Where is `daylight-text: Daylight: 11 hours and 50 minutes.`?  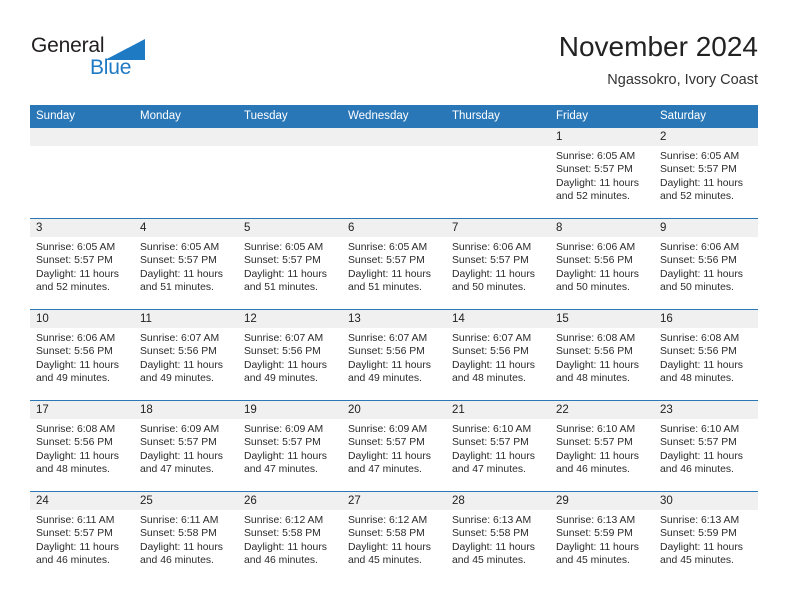
daylight-text: Daylight: 11 hours and 50 minutes. is located at coordinates (597, 281).